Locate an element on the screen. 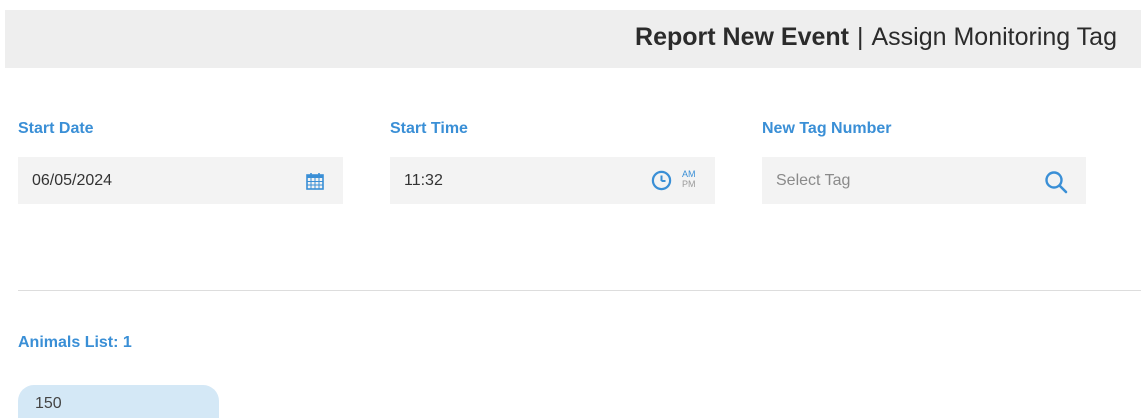 Image resolution: width=1141 pixels, height=418 pixels. page-title: Report New Event | Assign Monitoring Tag is located at coordinates (876, 39).